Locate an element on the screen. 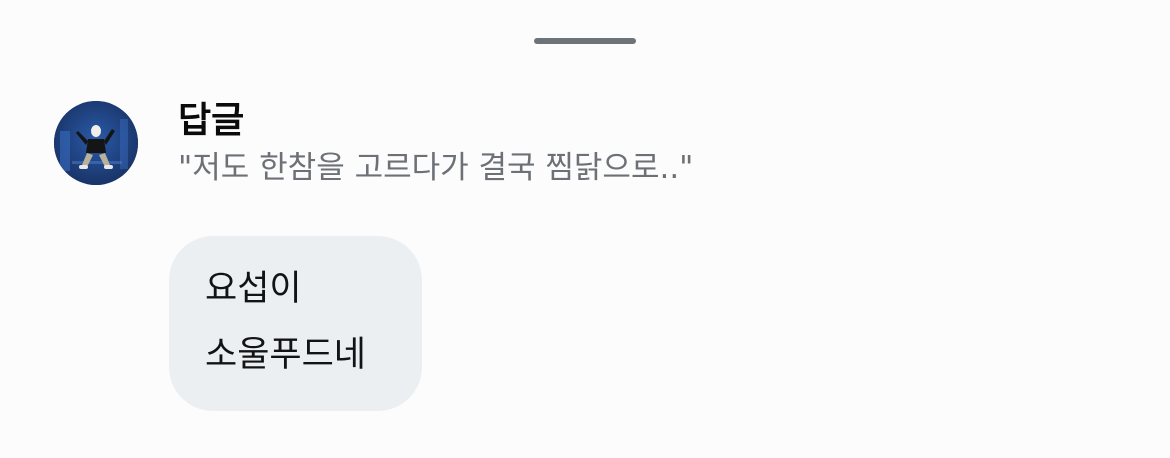 The height and width of the screenshot is (458, 1170). reply-title: 답글 is located at coordinates (211, 120).